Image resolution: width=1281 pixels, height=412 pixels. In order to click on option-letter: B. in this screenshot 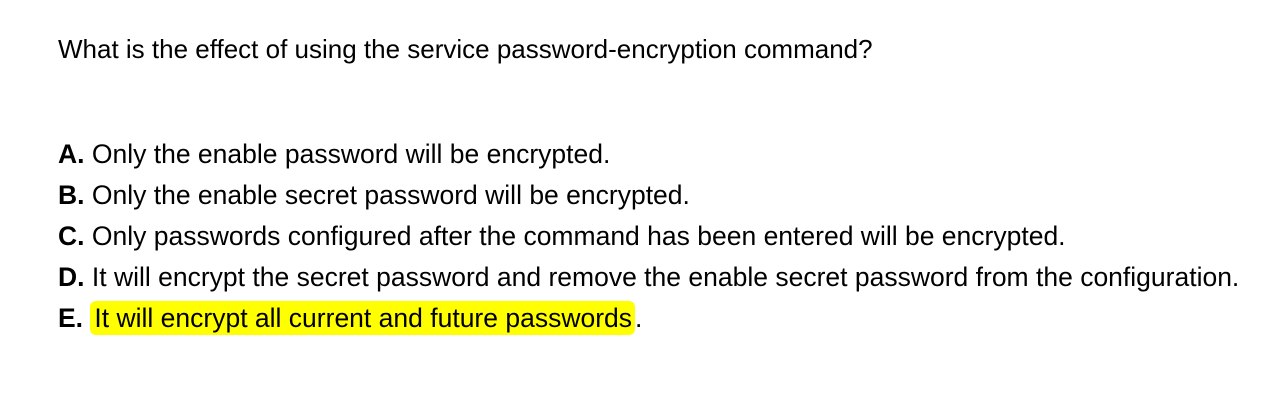, I will do `click(71, 195)`.